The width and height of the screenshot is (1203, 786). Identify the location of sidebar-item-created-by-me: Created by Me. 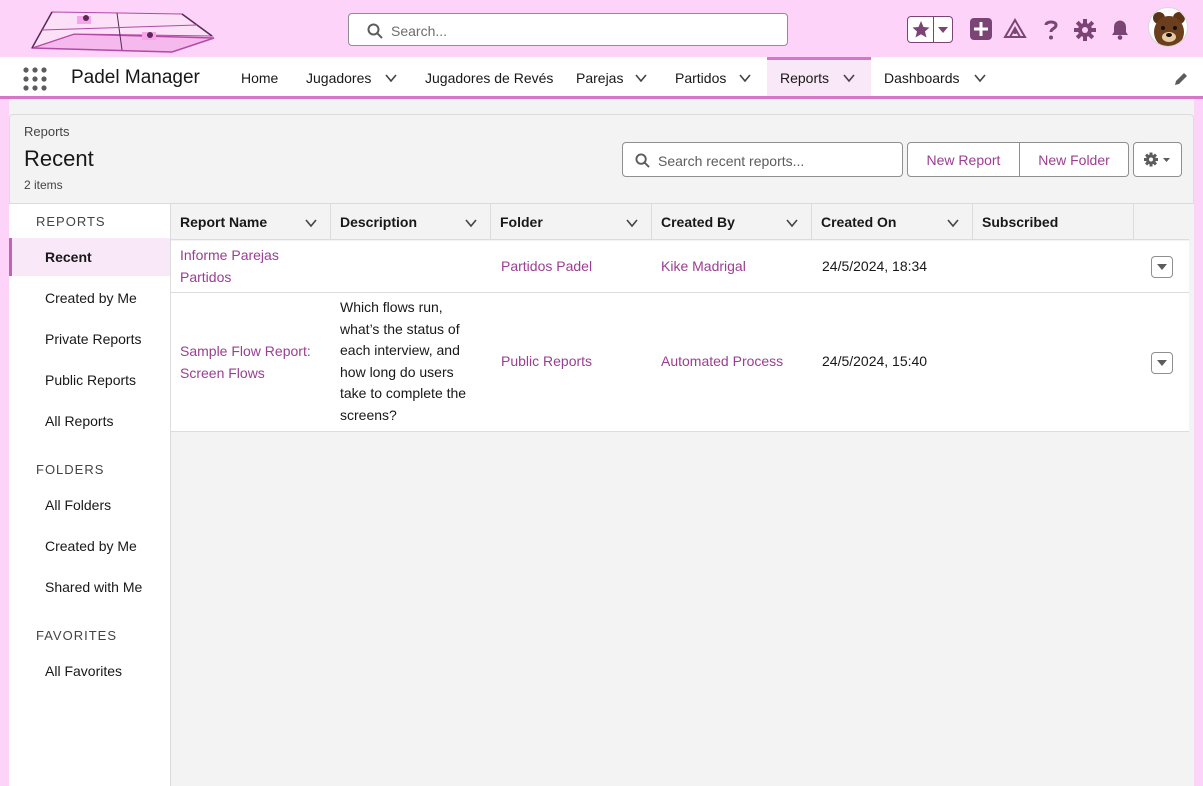
(89, 298).